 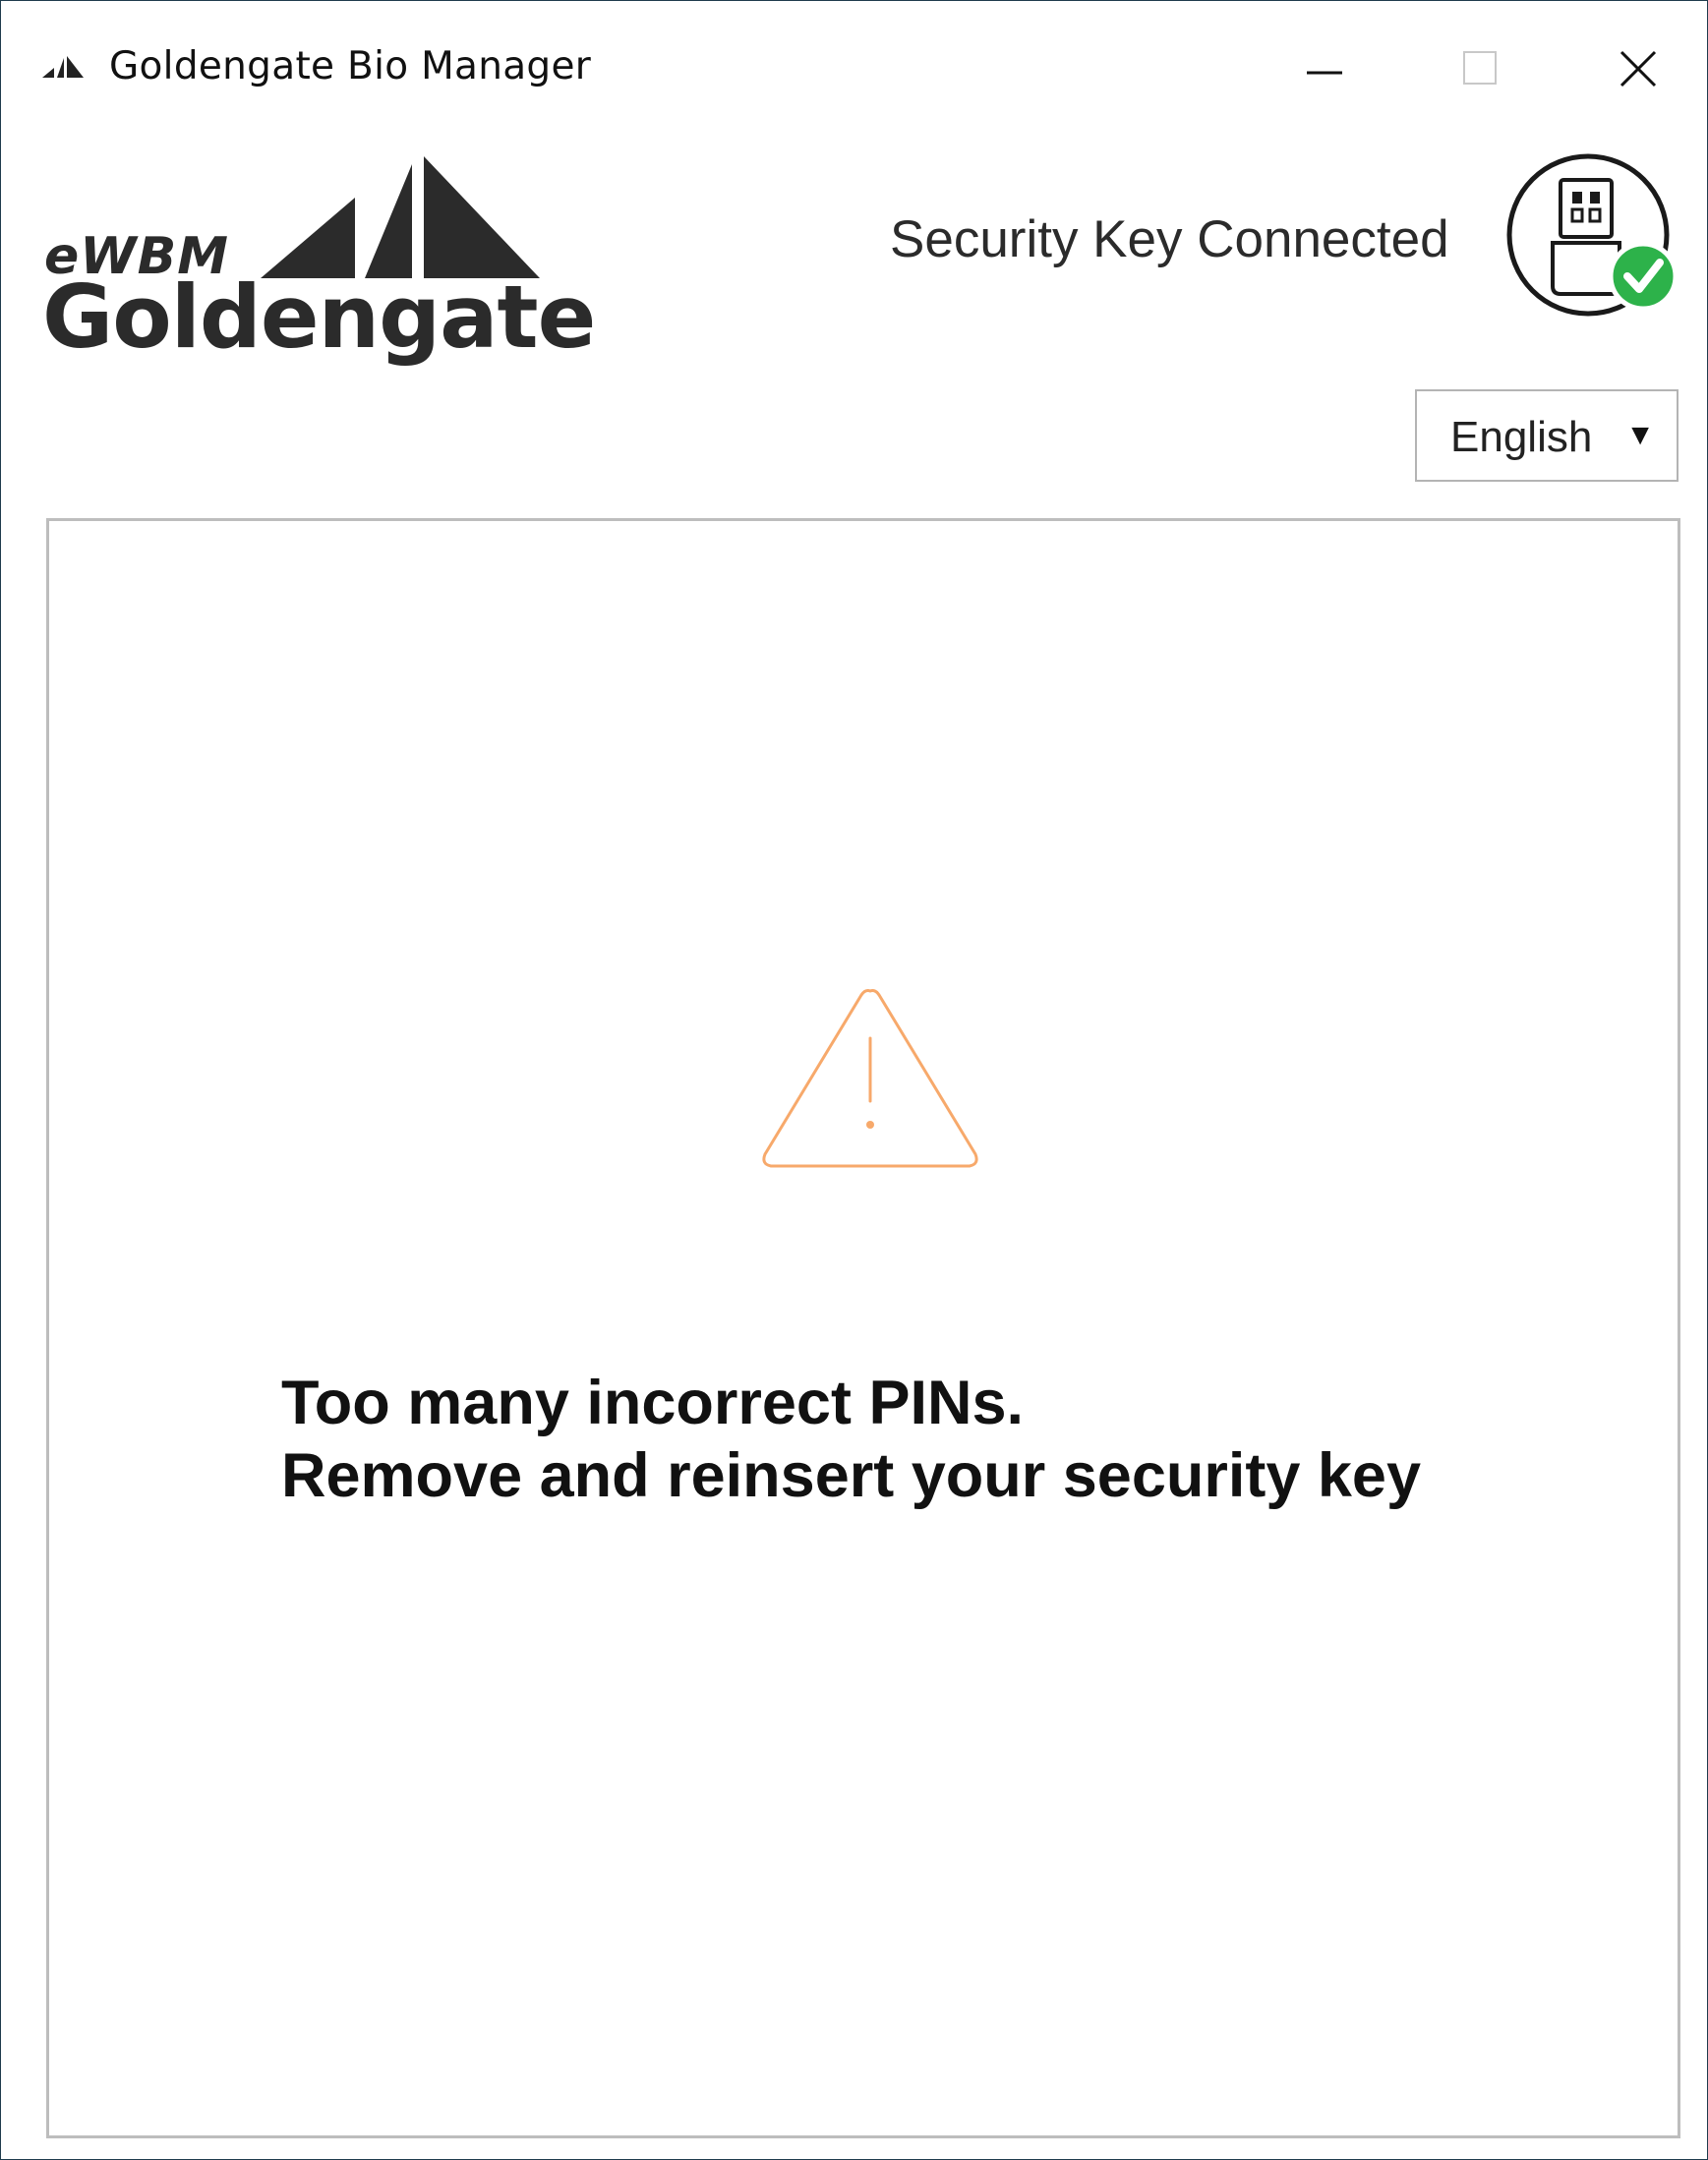 I want to click on brand-logo: eWBM Goldengate, so click(x=319, y=261).